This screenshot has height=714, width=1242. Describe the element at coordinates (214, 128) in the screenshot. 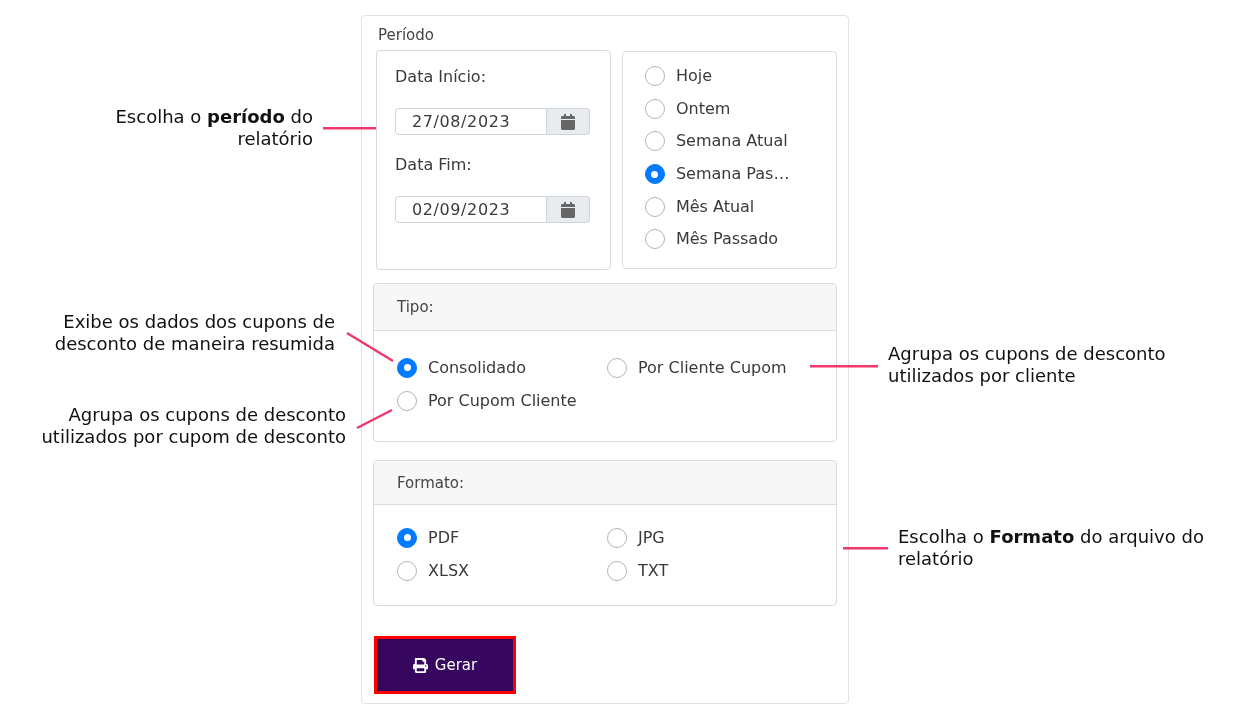

I see `annotation-text: Escolha o período do relatório` at that location.